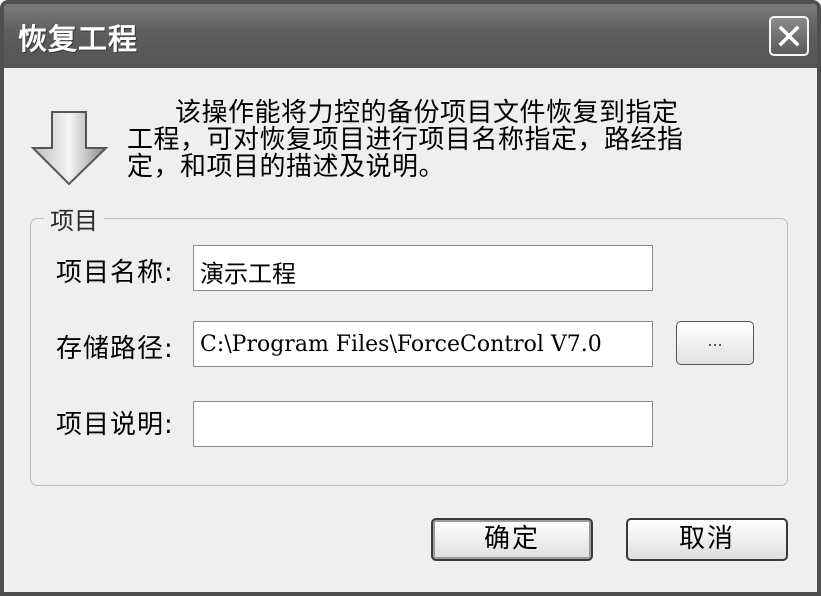  What do you see at coordinates (427, 113) in the screenshot?
I see `description-line-1: 该操作能将力控的备份项目文件恢复到指定` at bounding box center [427, 113].